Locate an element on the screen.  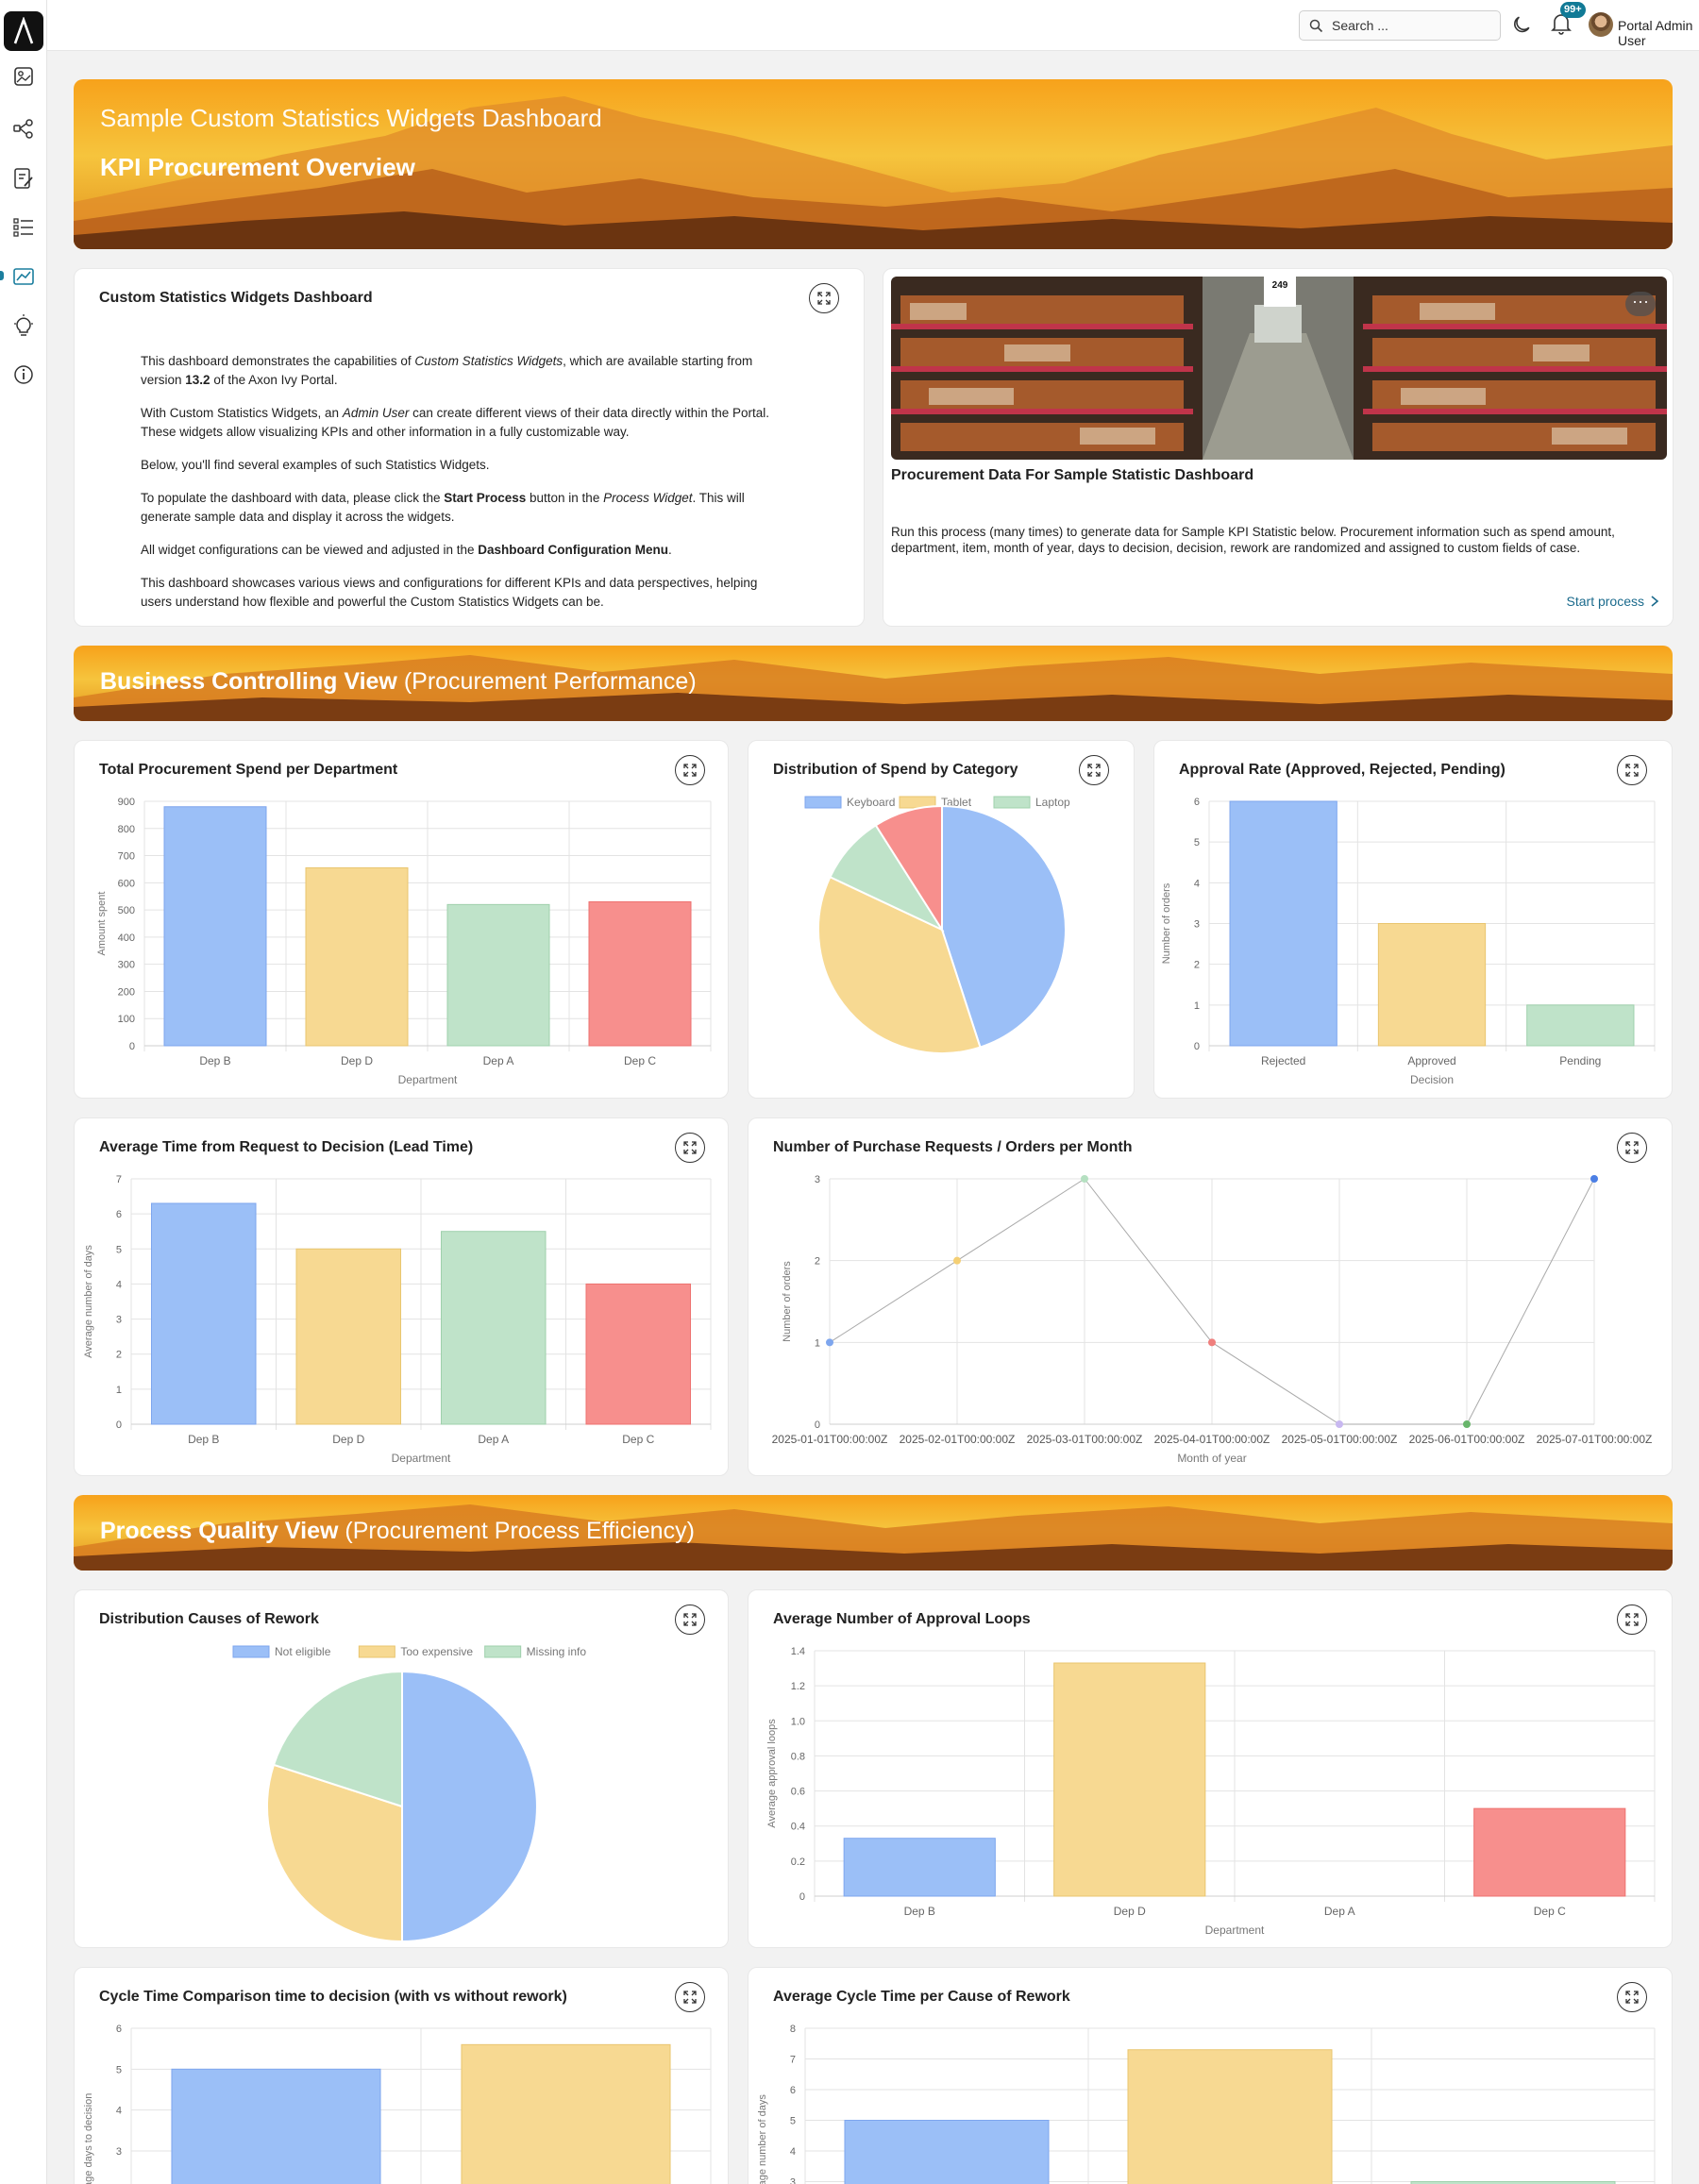
y-axis-label: Average approval loops is located at coordinates (772, 1773).